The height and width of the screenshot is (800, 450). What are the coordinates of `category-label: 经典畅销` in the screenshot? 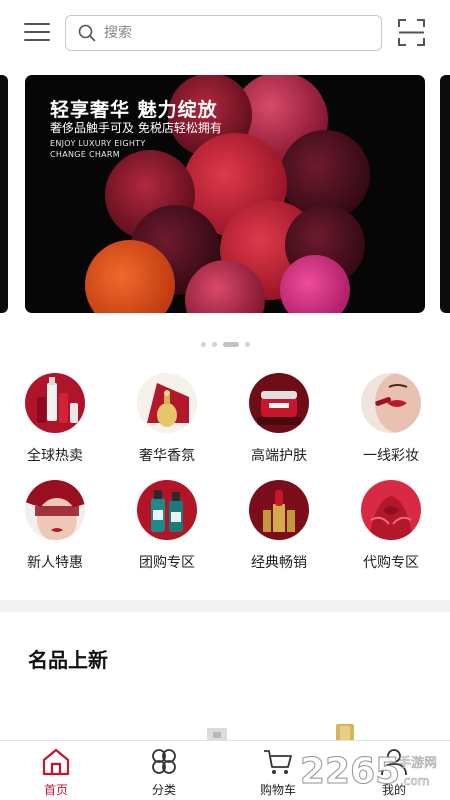 It's located at (279, 563).